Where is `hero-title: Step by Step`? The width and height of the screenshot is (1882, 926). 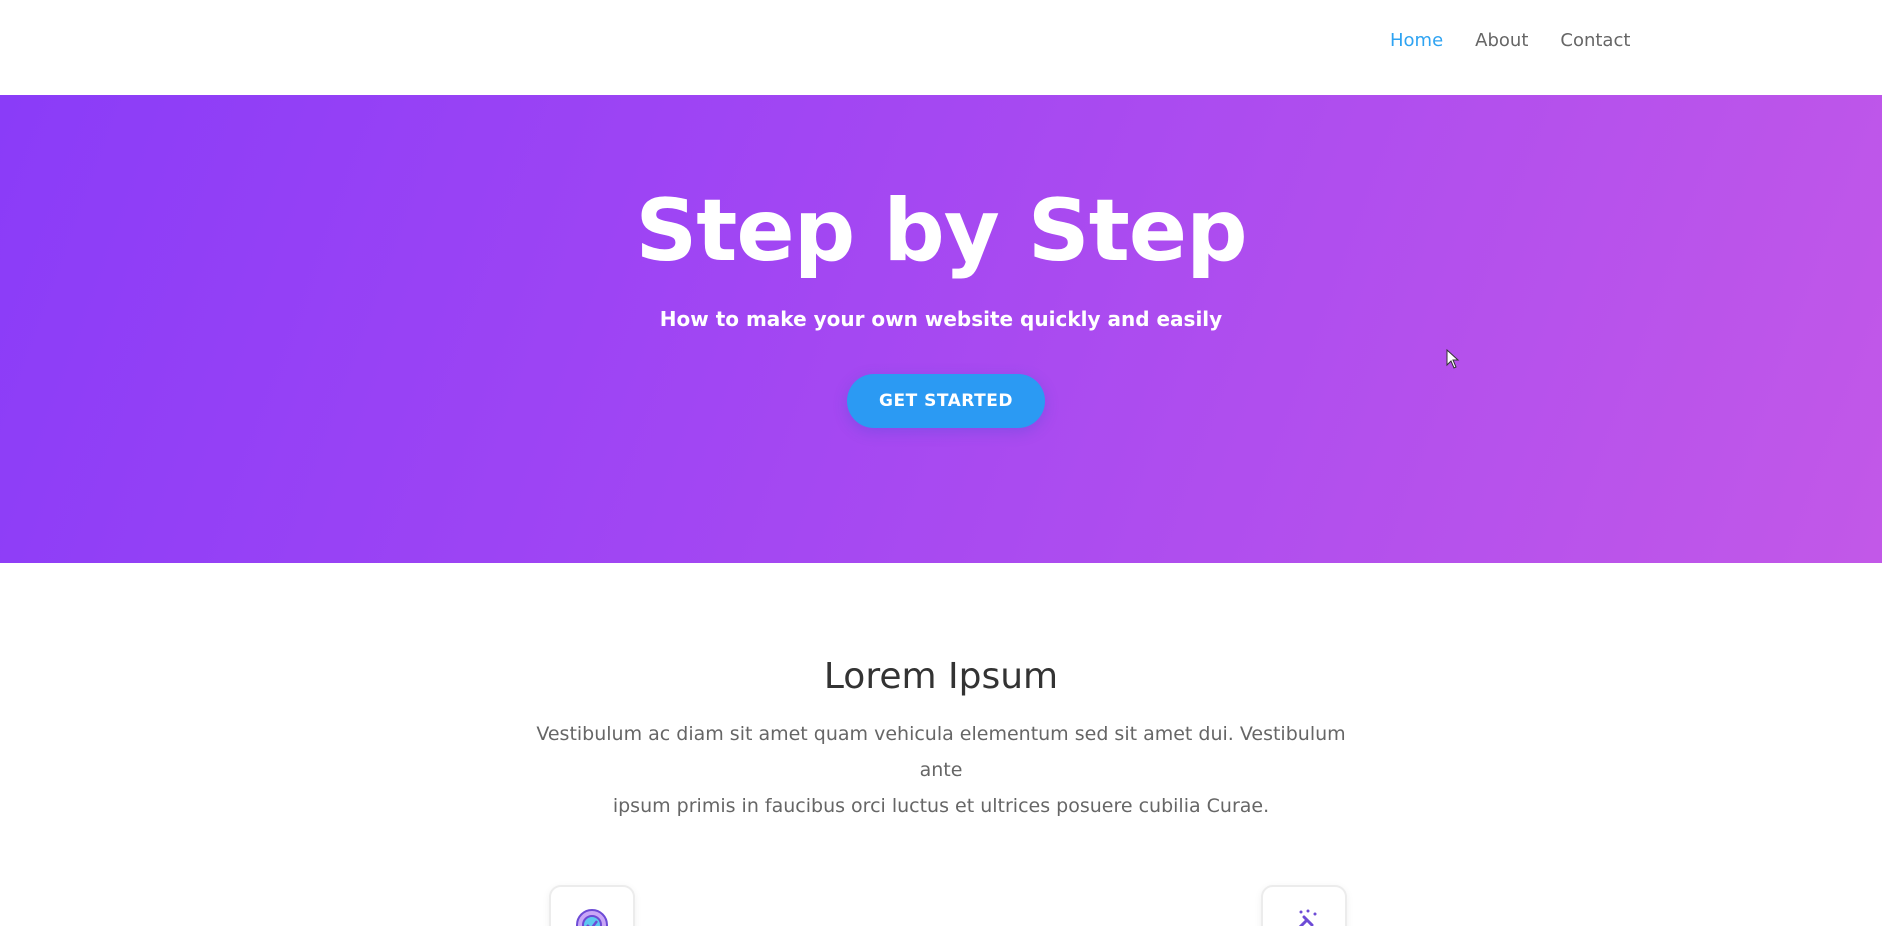
hero-title: Step by Step is located at coordinates (941, 231).